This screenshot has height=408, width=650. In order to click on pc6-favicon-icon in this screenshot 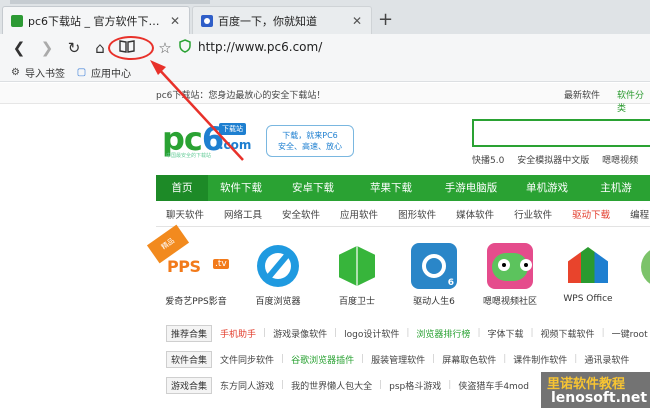, I will do `click(17, 20)`.